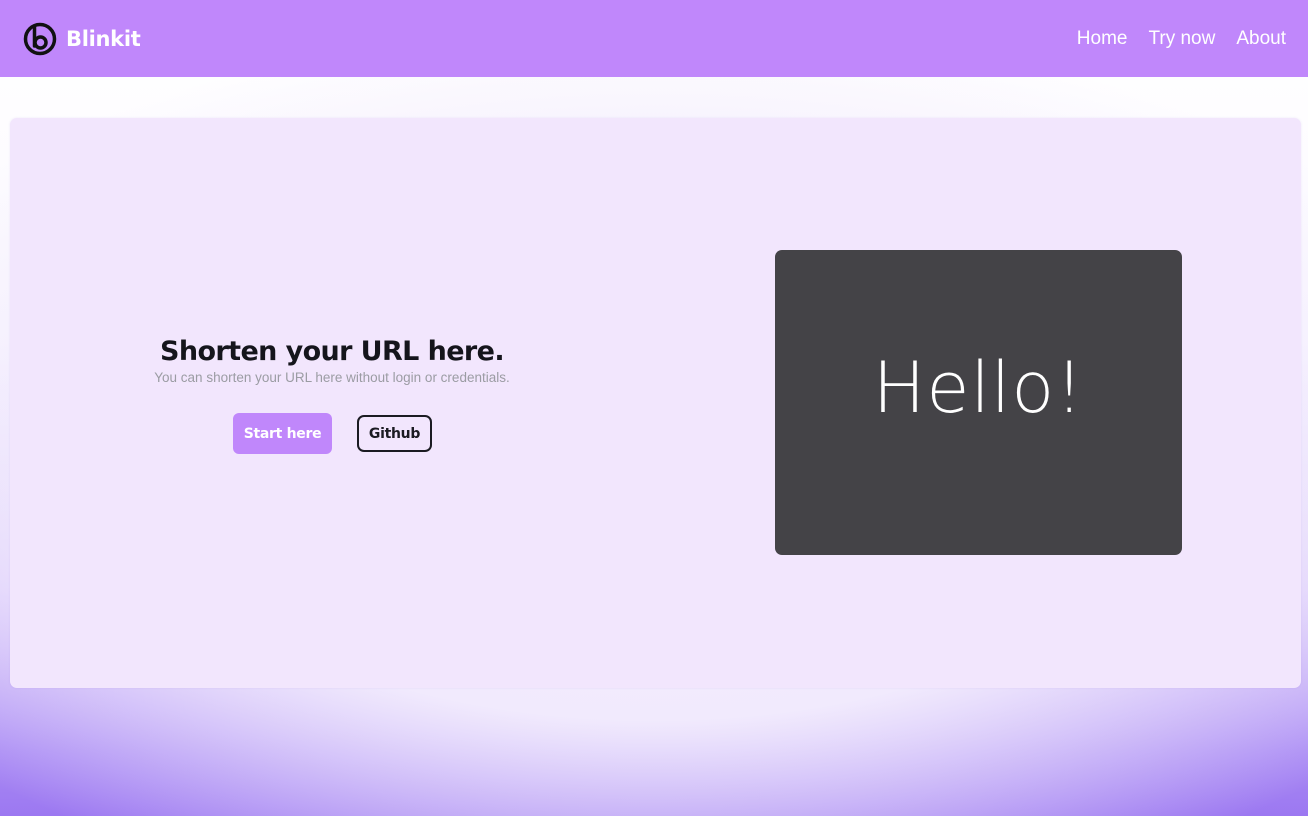  I want to click on hero-actions: Start here Github, so click(332, 433).